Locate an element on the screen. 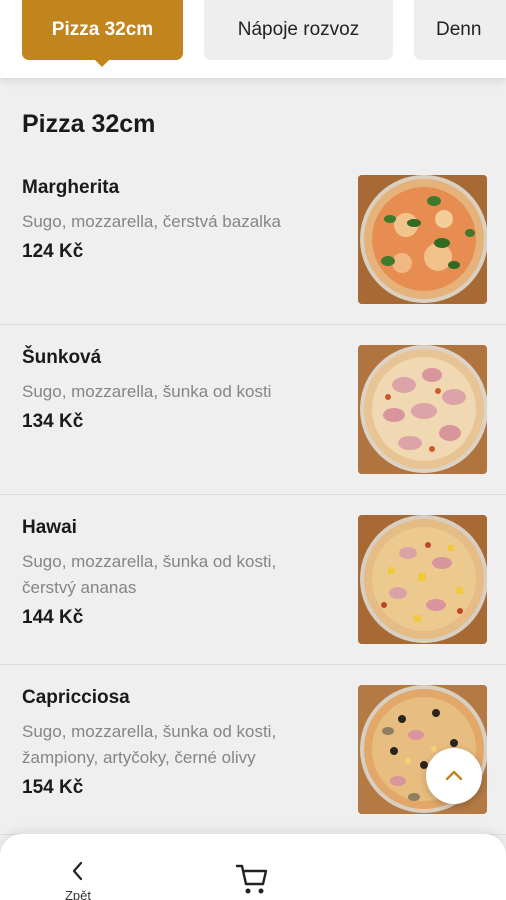 The width and height of the screenshot is (506, 900). item-price: 134 Kč is located at coordinates (53, 421).